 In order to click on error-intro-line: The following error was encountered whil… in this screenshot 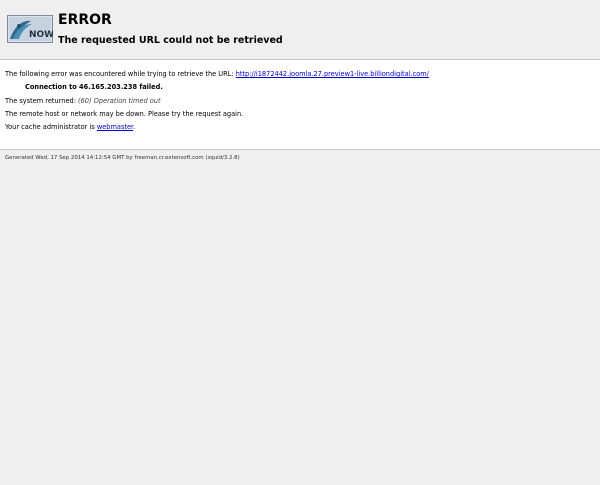, I will do `click(217, 74)`.